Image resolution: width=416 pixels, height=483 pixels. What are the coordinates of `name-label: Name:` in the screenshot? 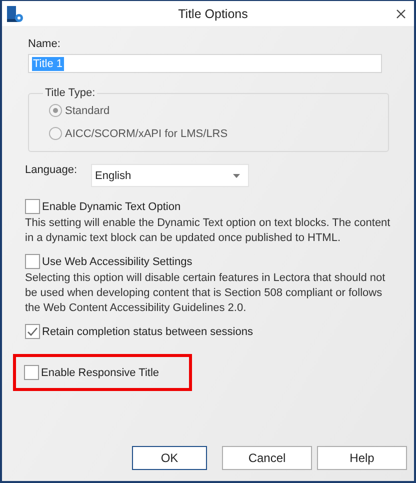 It's located at (44, 44).